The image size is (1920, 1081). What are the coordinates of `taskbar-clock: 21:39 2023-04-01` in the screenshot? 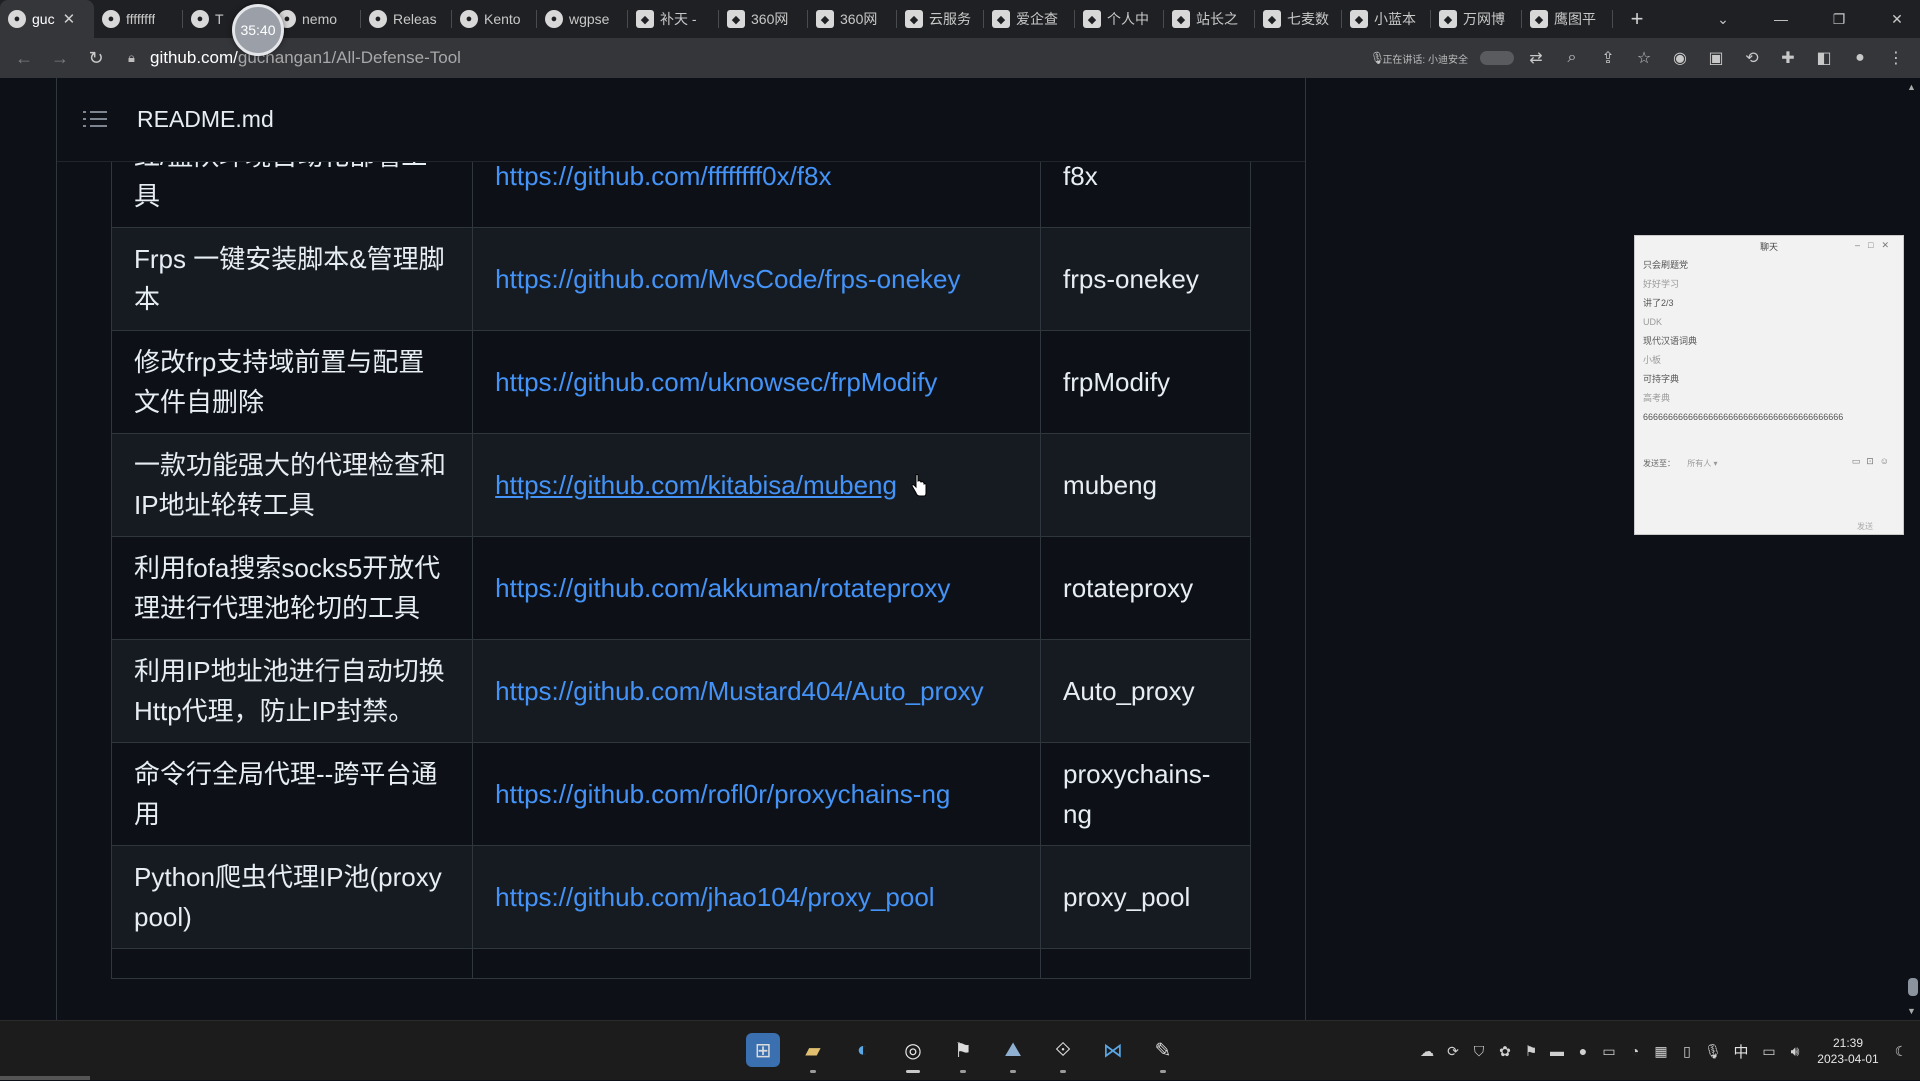 It's located at (1848, 1051).